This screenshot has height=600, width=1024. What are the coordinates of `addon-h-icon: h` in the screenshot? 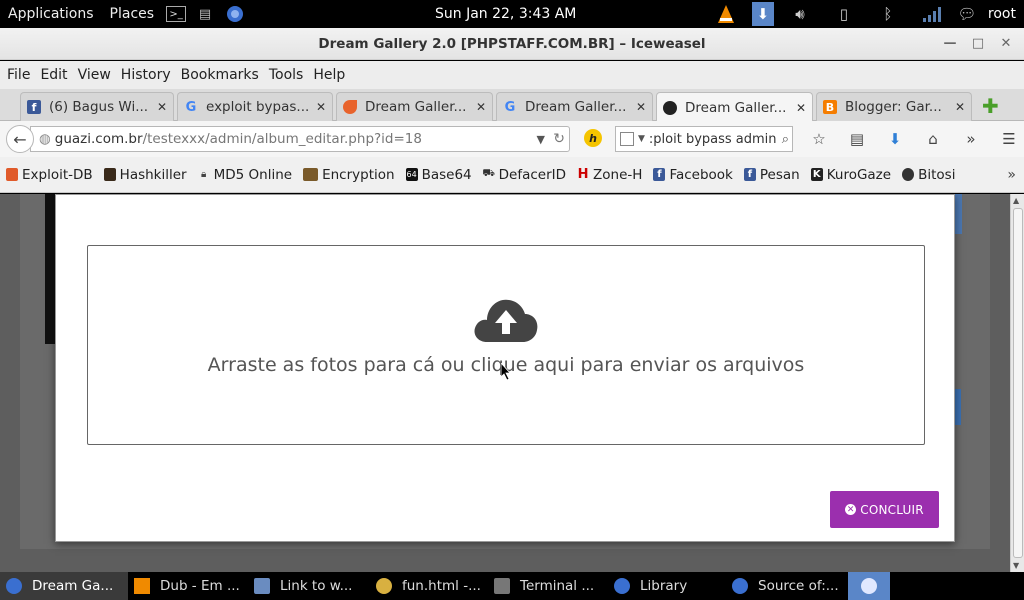 It's located at (593, 138).